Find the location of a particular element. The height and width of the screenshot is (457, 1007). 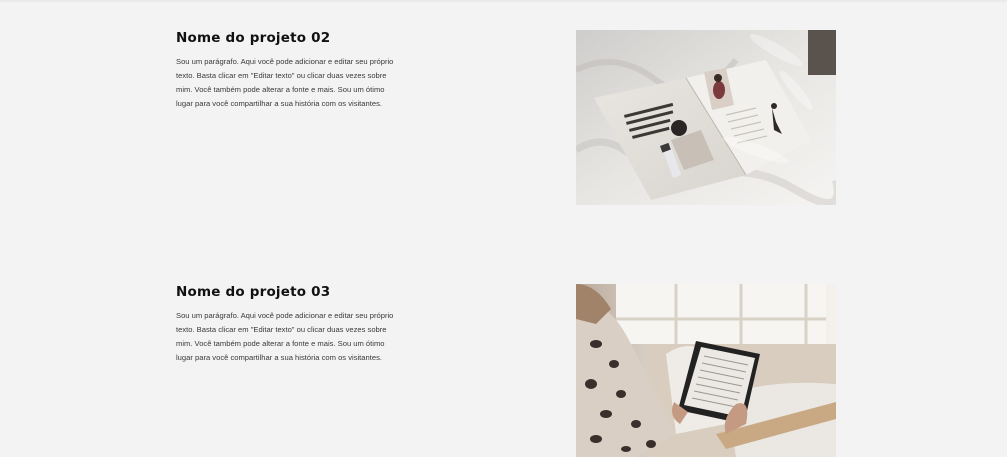

magazine-photo is located at coordinates (706, 117).